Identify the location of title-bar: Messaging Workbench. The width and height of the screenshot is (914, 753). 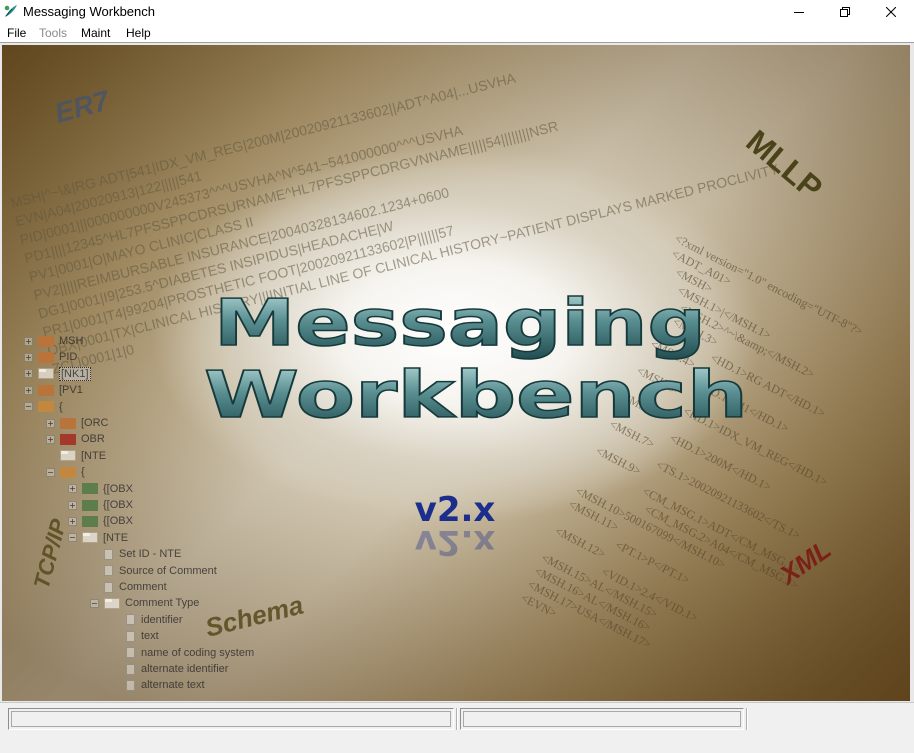
(457, 12).